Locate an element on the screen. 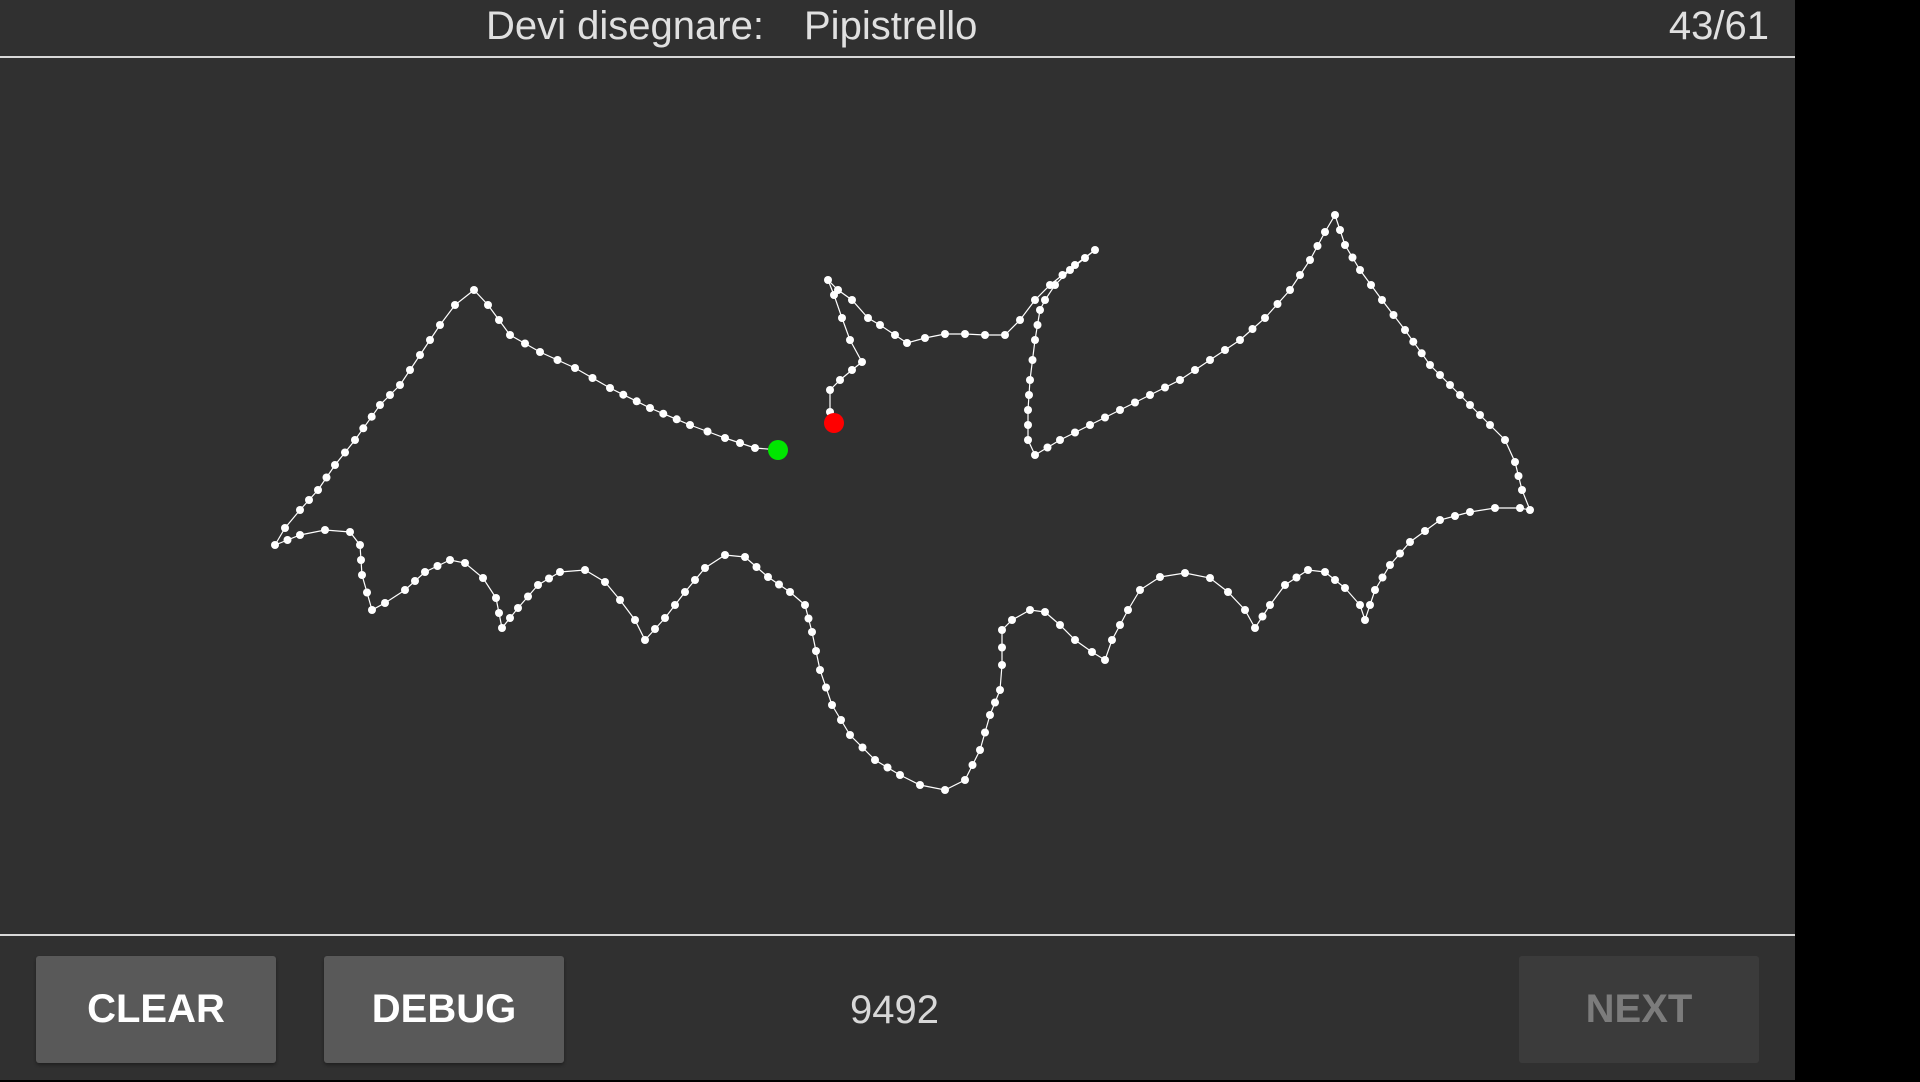 This screenshot has width=1920, height=1082. next-button: NEXT is located at coordinates (1639, 1009).